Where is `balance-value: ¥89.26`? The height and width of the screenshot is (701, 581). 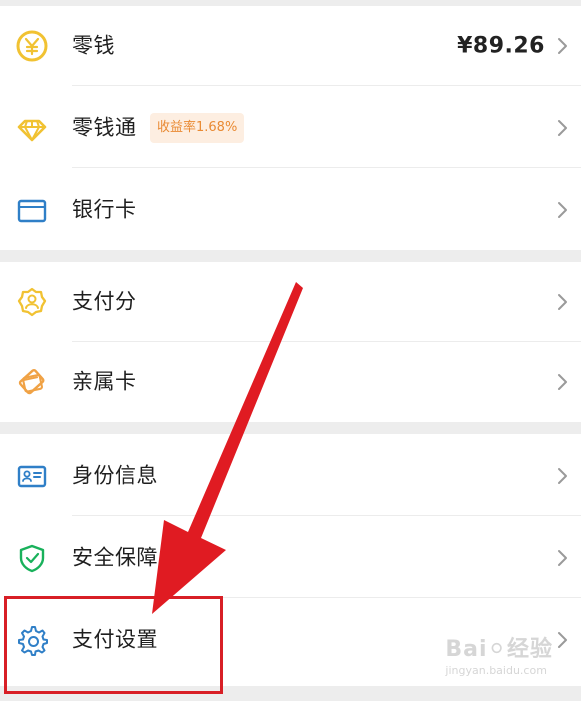 balance-value: ¥89.26 is located at coordinates (501, 46).